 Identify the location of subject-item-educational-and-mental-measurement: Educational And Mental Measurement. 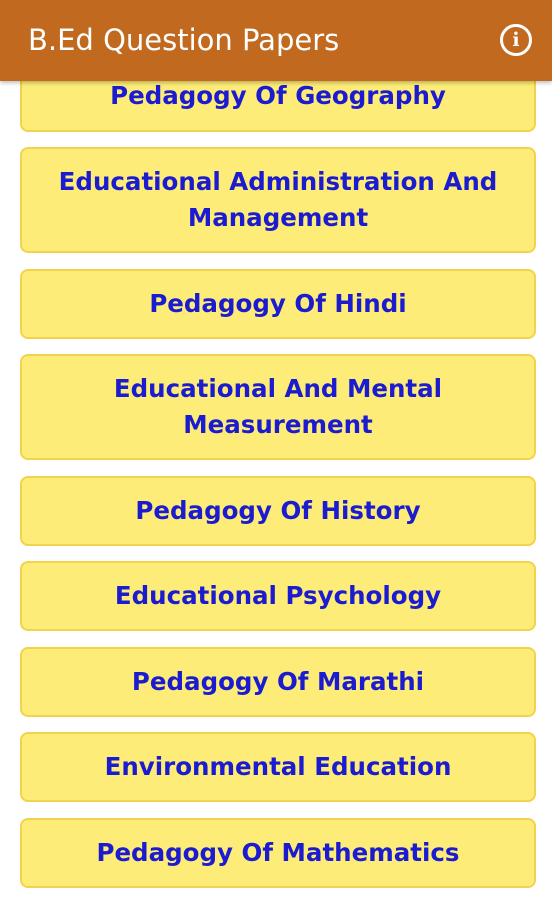
(278, 407).